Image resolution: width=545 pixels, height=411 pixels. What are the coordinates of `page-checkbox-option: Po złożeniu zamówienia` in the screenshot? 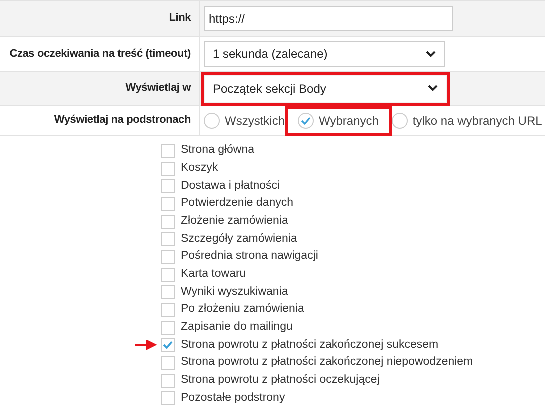 It's located at (232, 310).